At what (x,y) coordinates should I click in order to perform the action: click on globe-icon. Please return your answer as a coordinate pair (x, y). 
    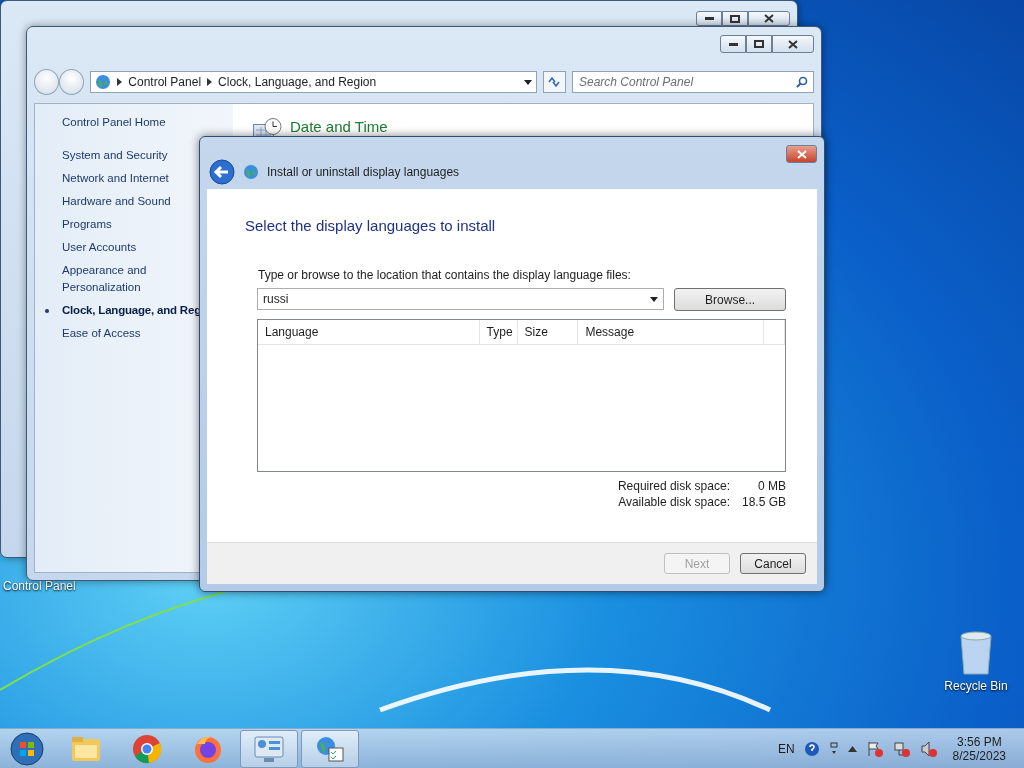
    Looking at the image, I should click on (103, 82).